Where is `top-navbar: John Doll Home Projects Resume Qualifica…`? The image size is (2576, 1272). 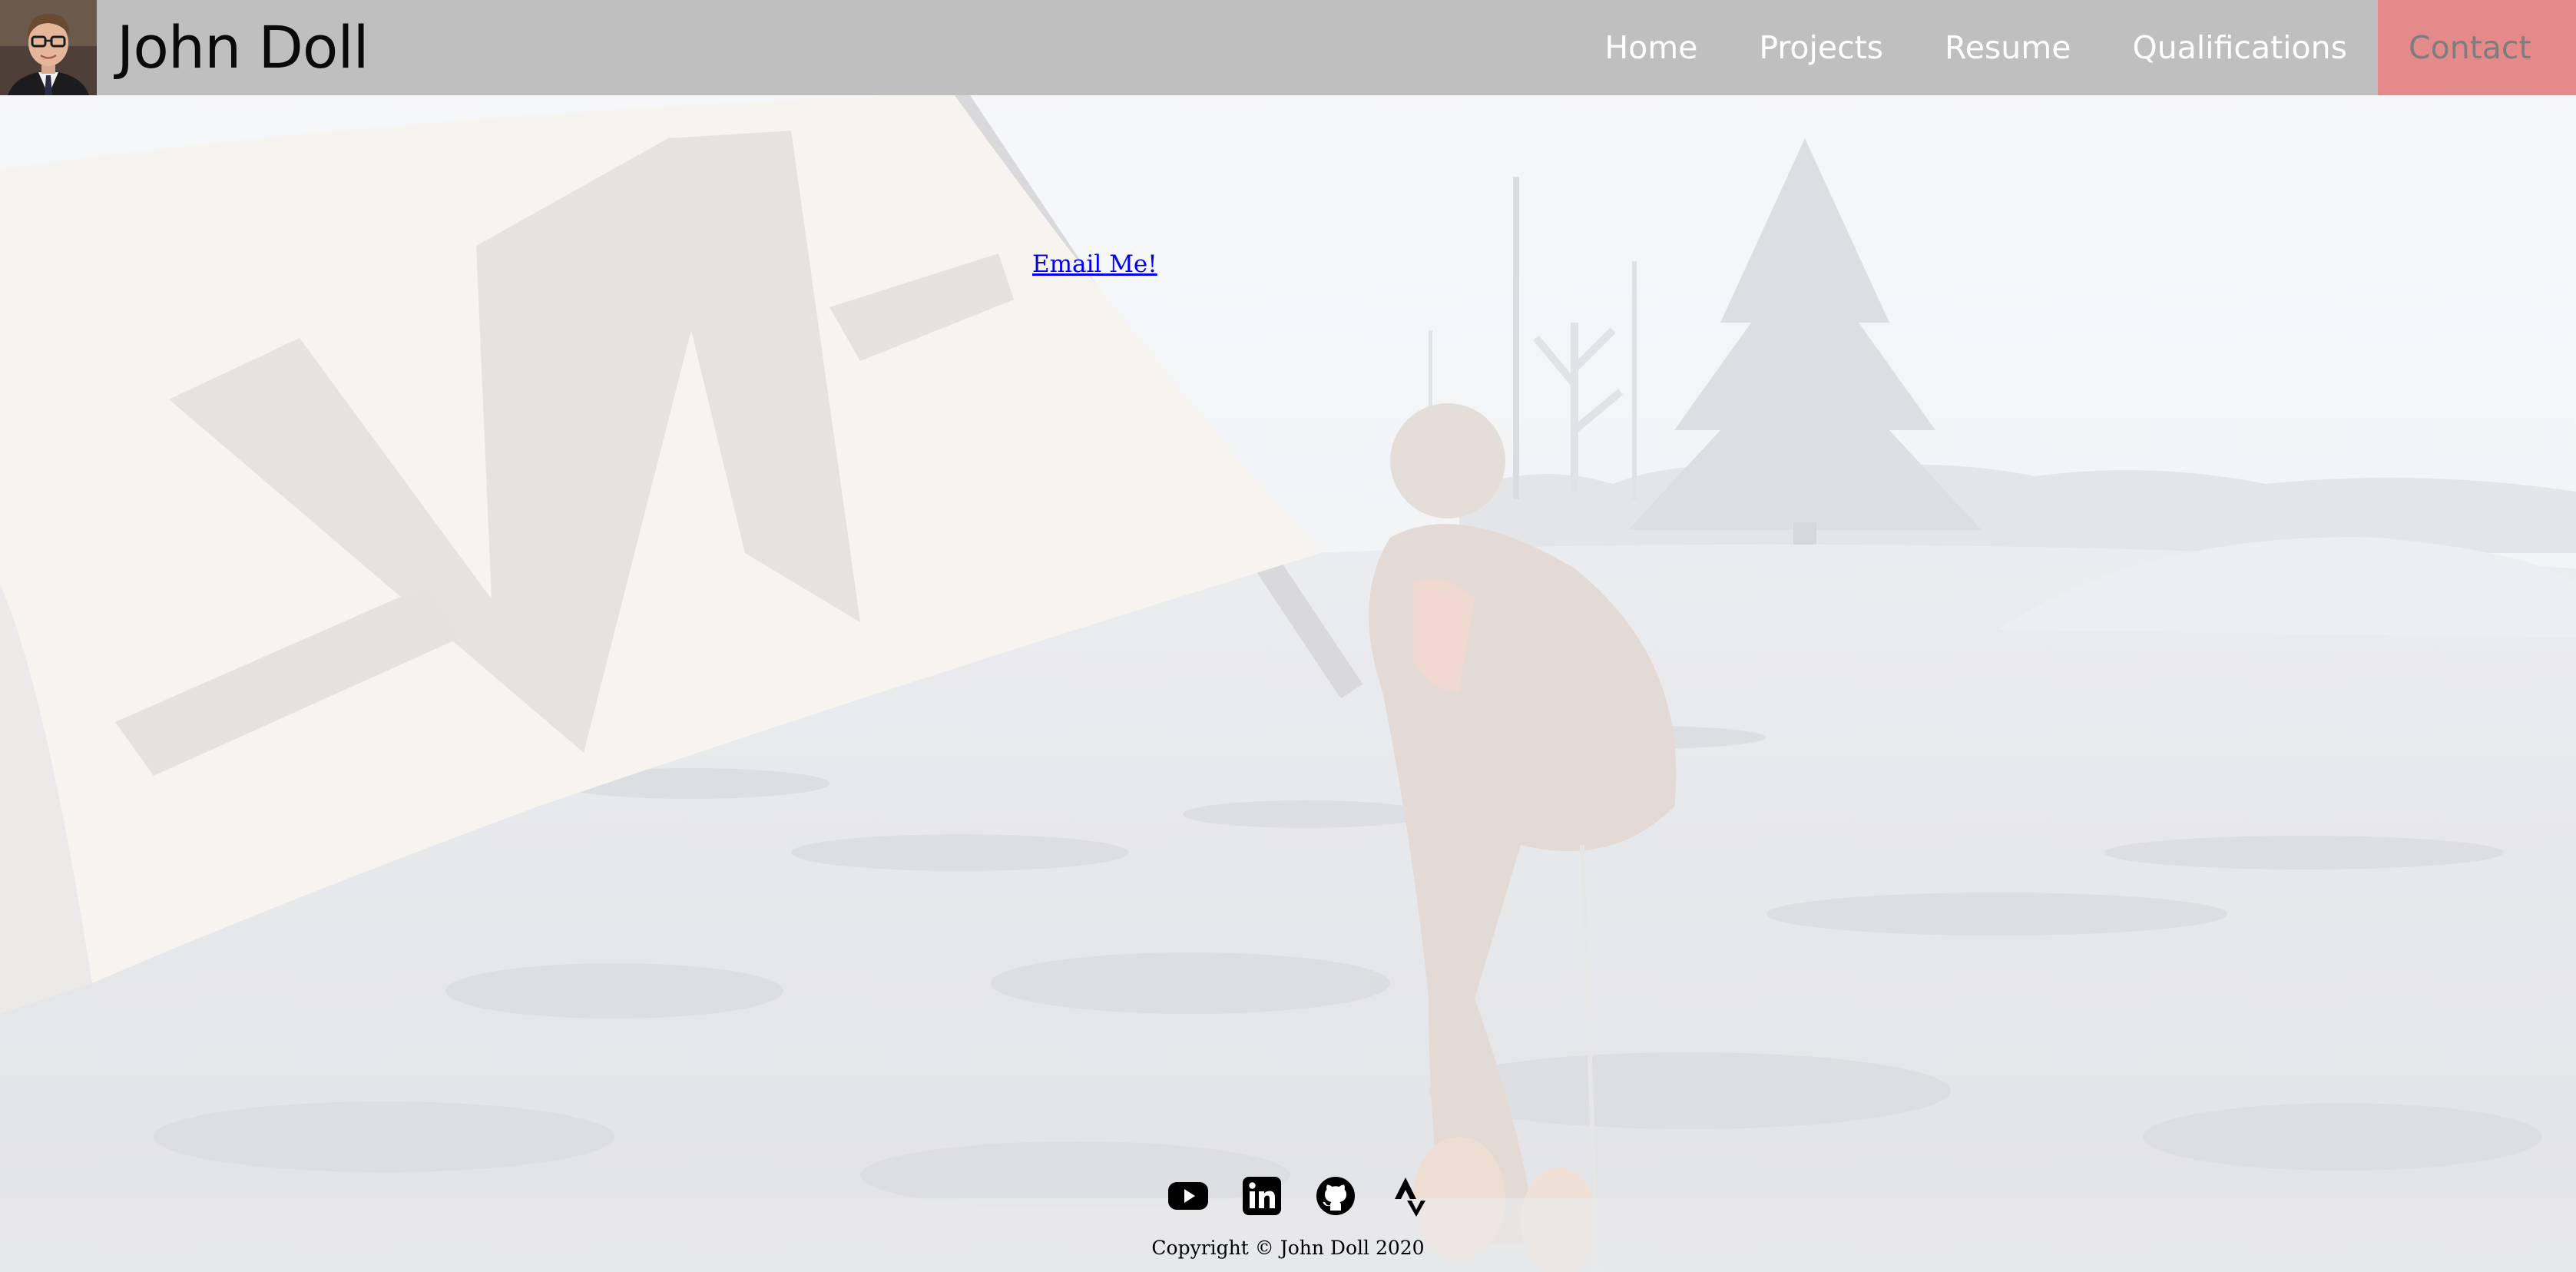 top-navbar: John Doll Home Projects Resume Qualifica… is located at coordinates (1288, 47).